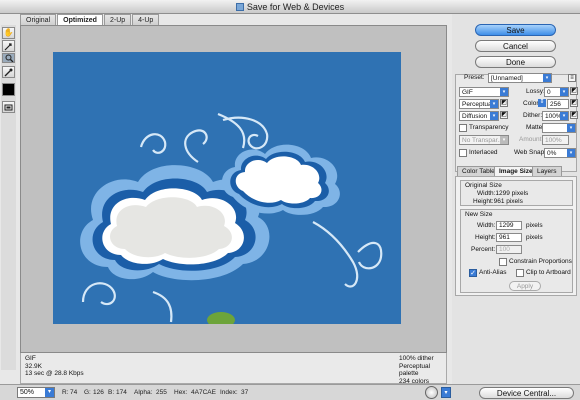 The image size is (580, 400). Describe the element at coordinates (8, 72) in the screenshot. I see `eyedropper-icon` at that location.